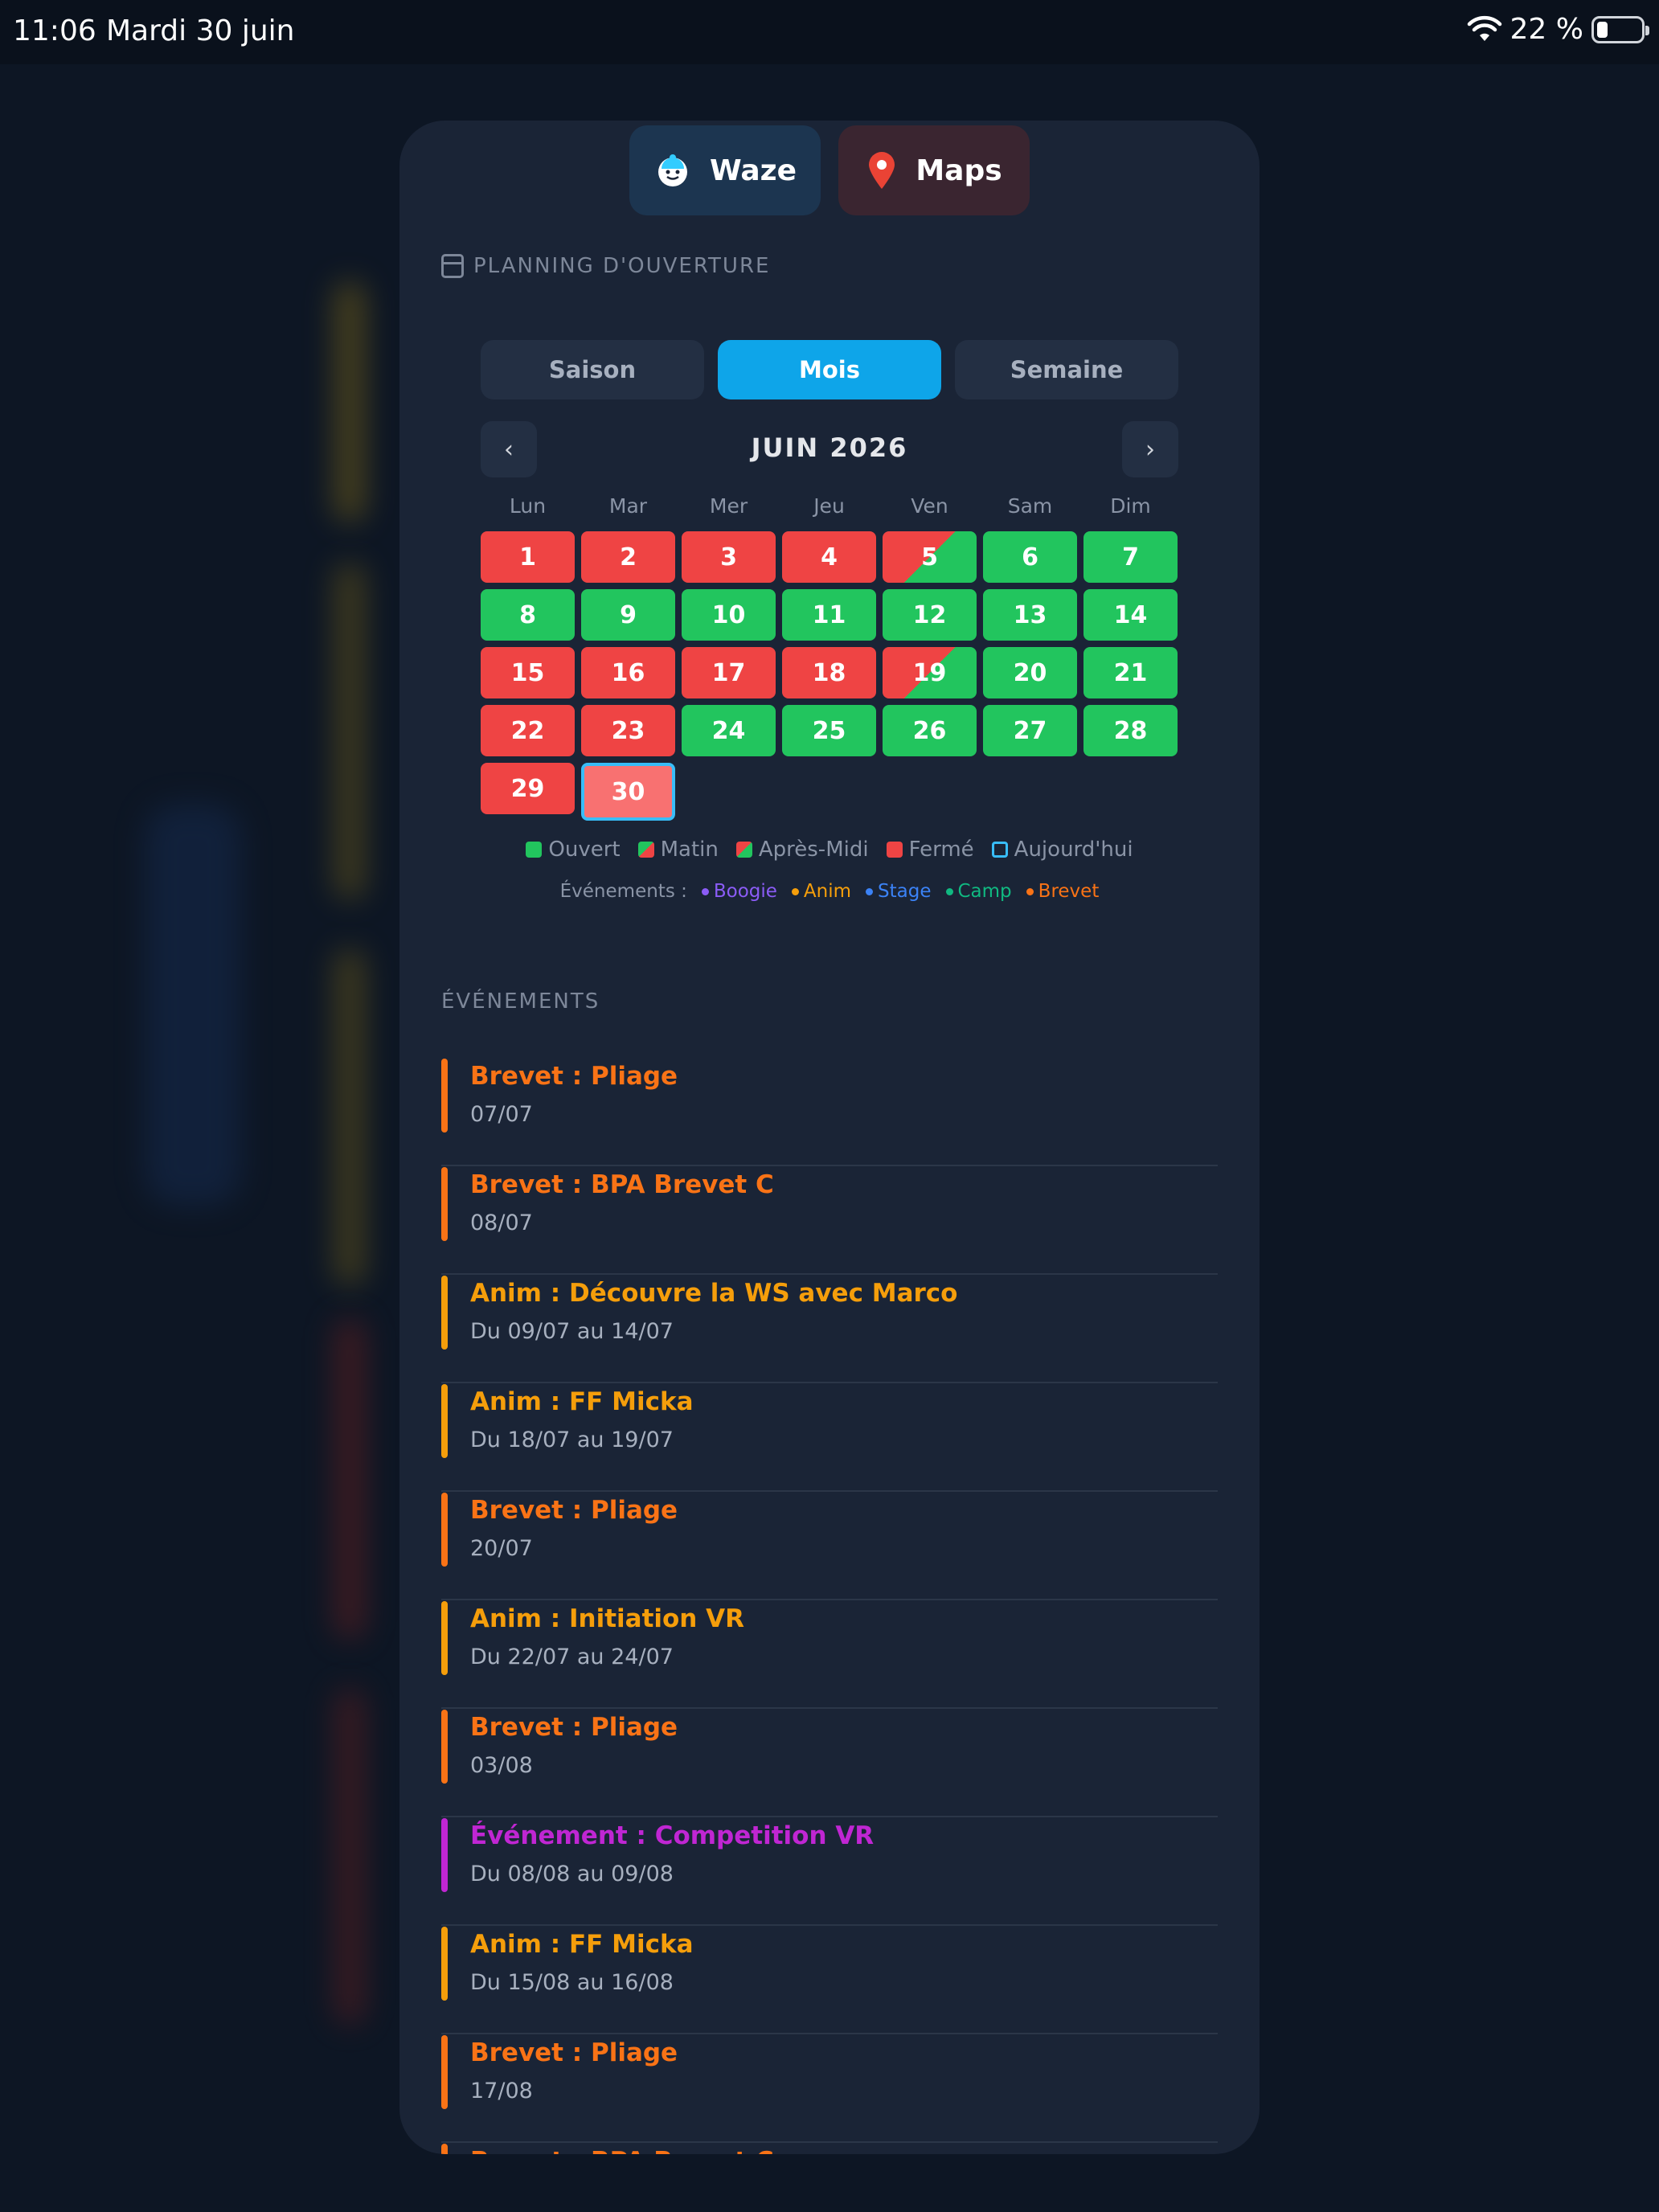  Describe the element at coordinates (501, 2091) in the screenshot. I see `event-date: 17/08` at that location.